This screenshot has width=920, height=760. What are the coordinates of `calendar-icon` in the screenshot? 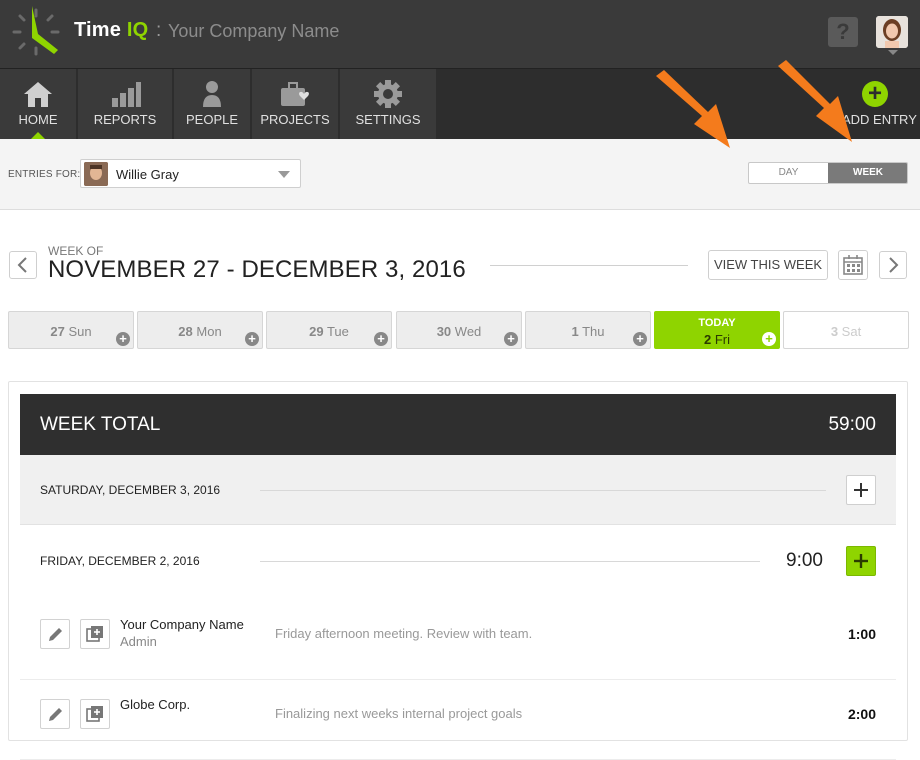 It's located at (853, 265).